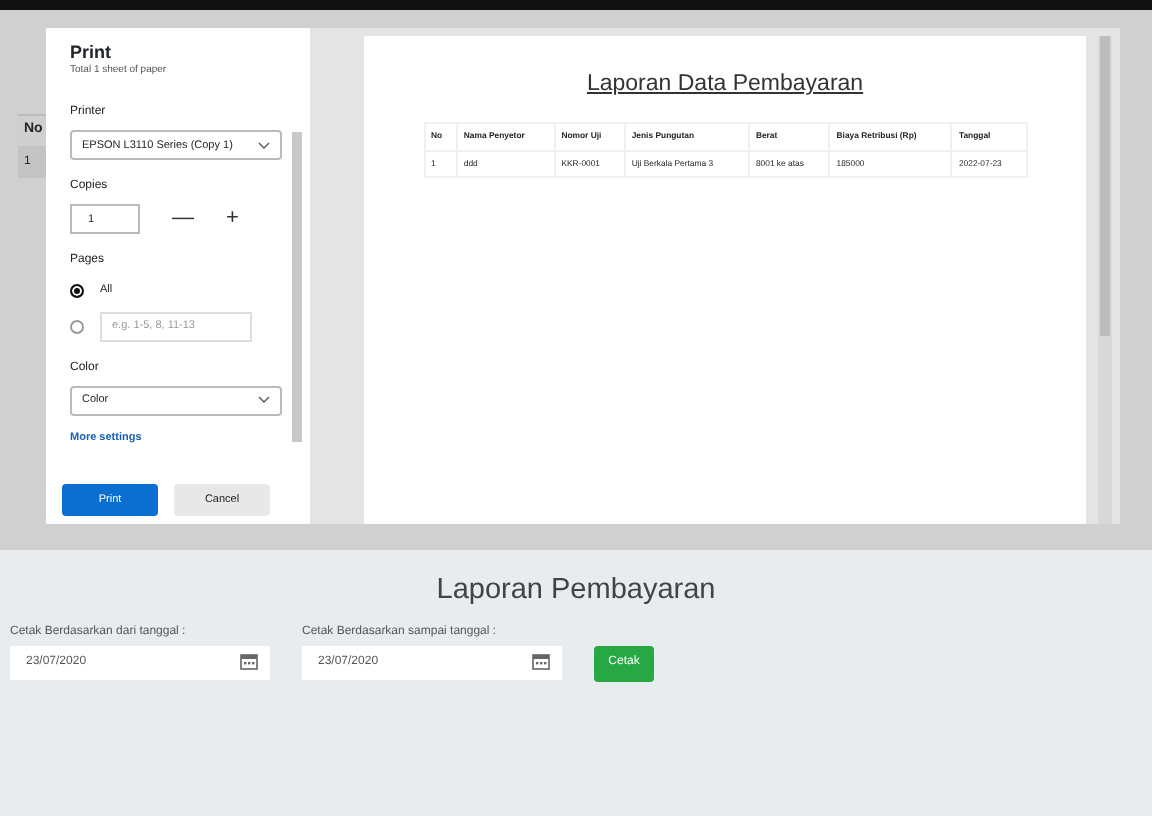 The width and height of the screenshot is (1152, 816). What do you see at coordinates (92, 54) in the screenshot?
I see `dialog-title: Print` at bounding box center [92, 54].